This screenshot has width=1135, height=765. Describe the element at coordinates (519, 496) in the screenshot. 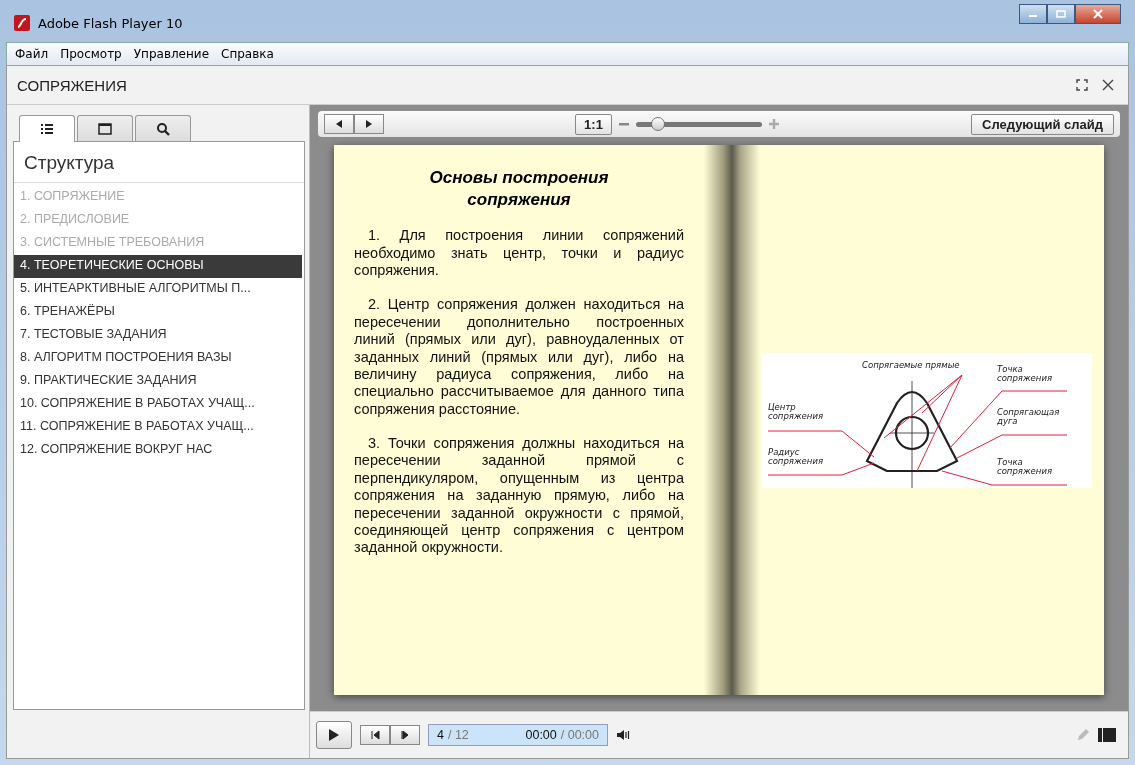

I see `slide-paragraph: 3. Точки сопряжения должны находиться на пересечении заданной прямой с перпендикуляром, опущенным из центра сопряжения на заданную прямую, либо на пересечении заданной окружности с прямой, соединяющей центр сопряжения с центром заданной окружности.` at that location.